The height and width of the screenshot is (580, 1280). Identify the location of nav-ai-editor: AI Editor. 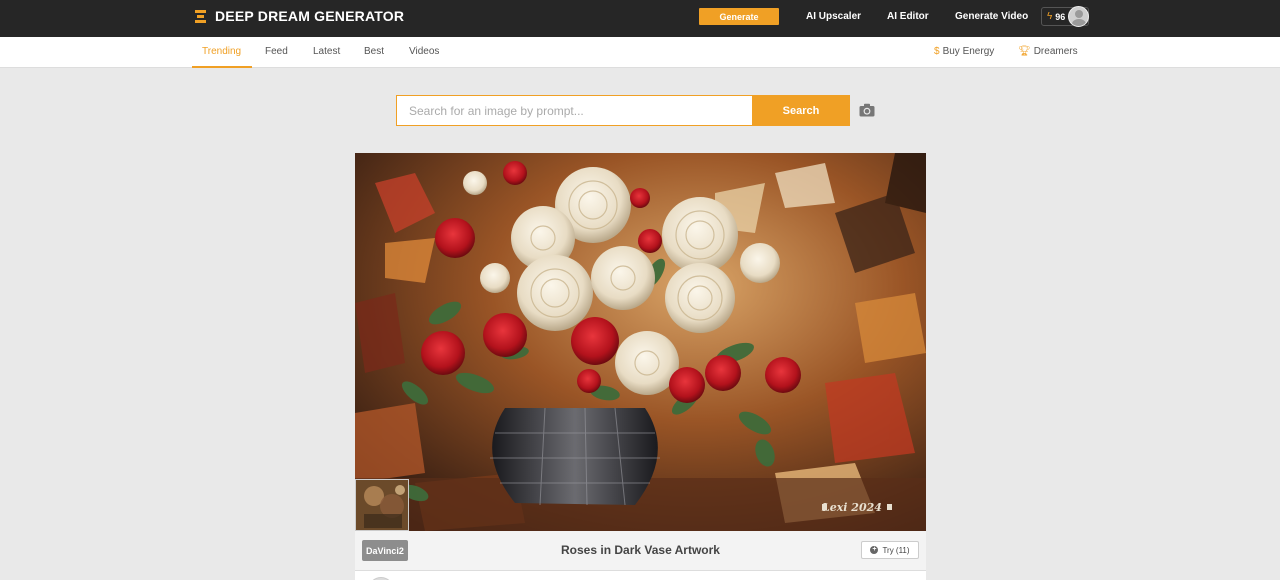
(908, 16).